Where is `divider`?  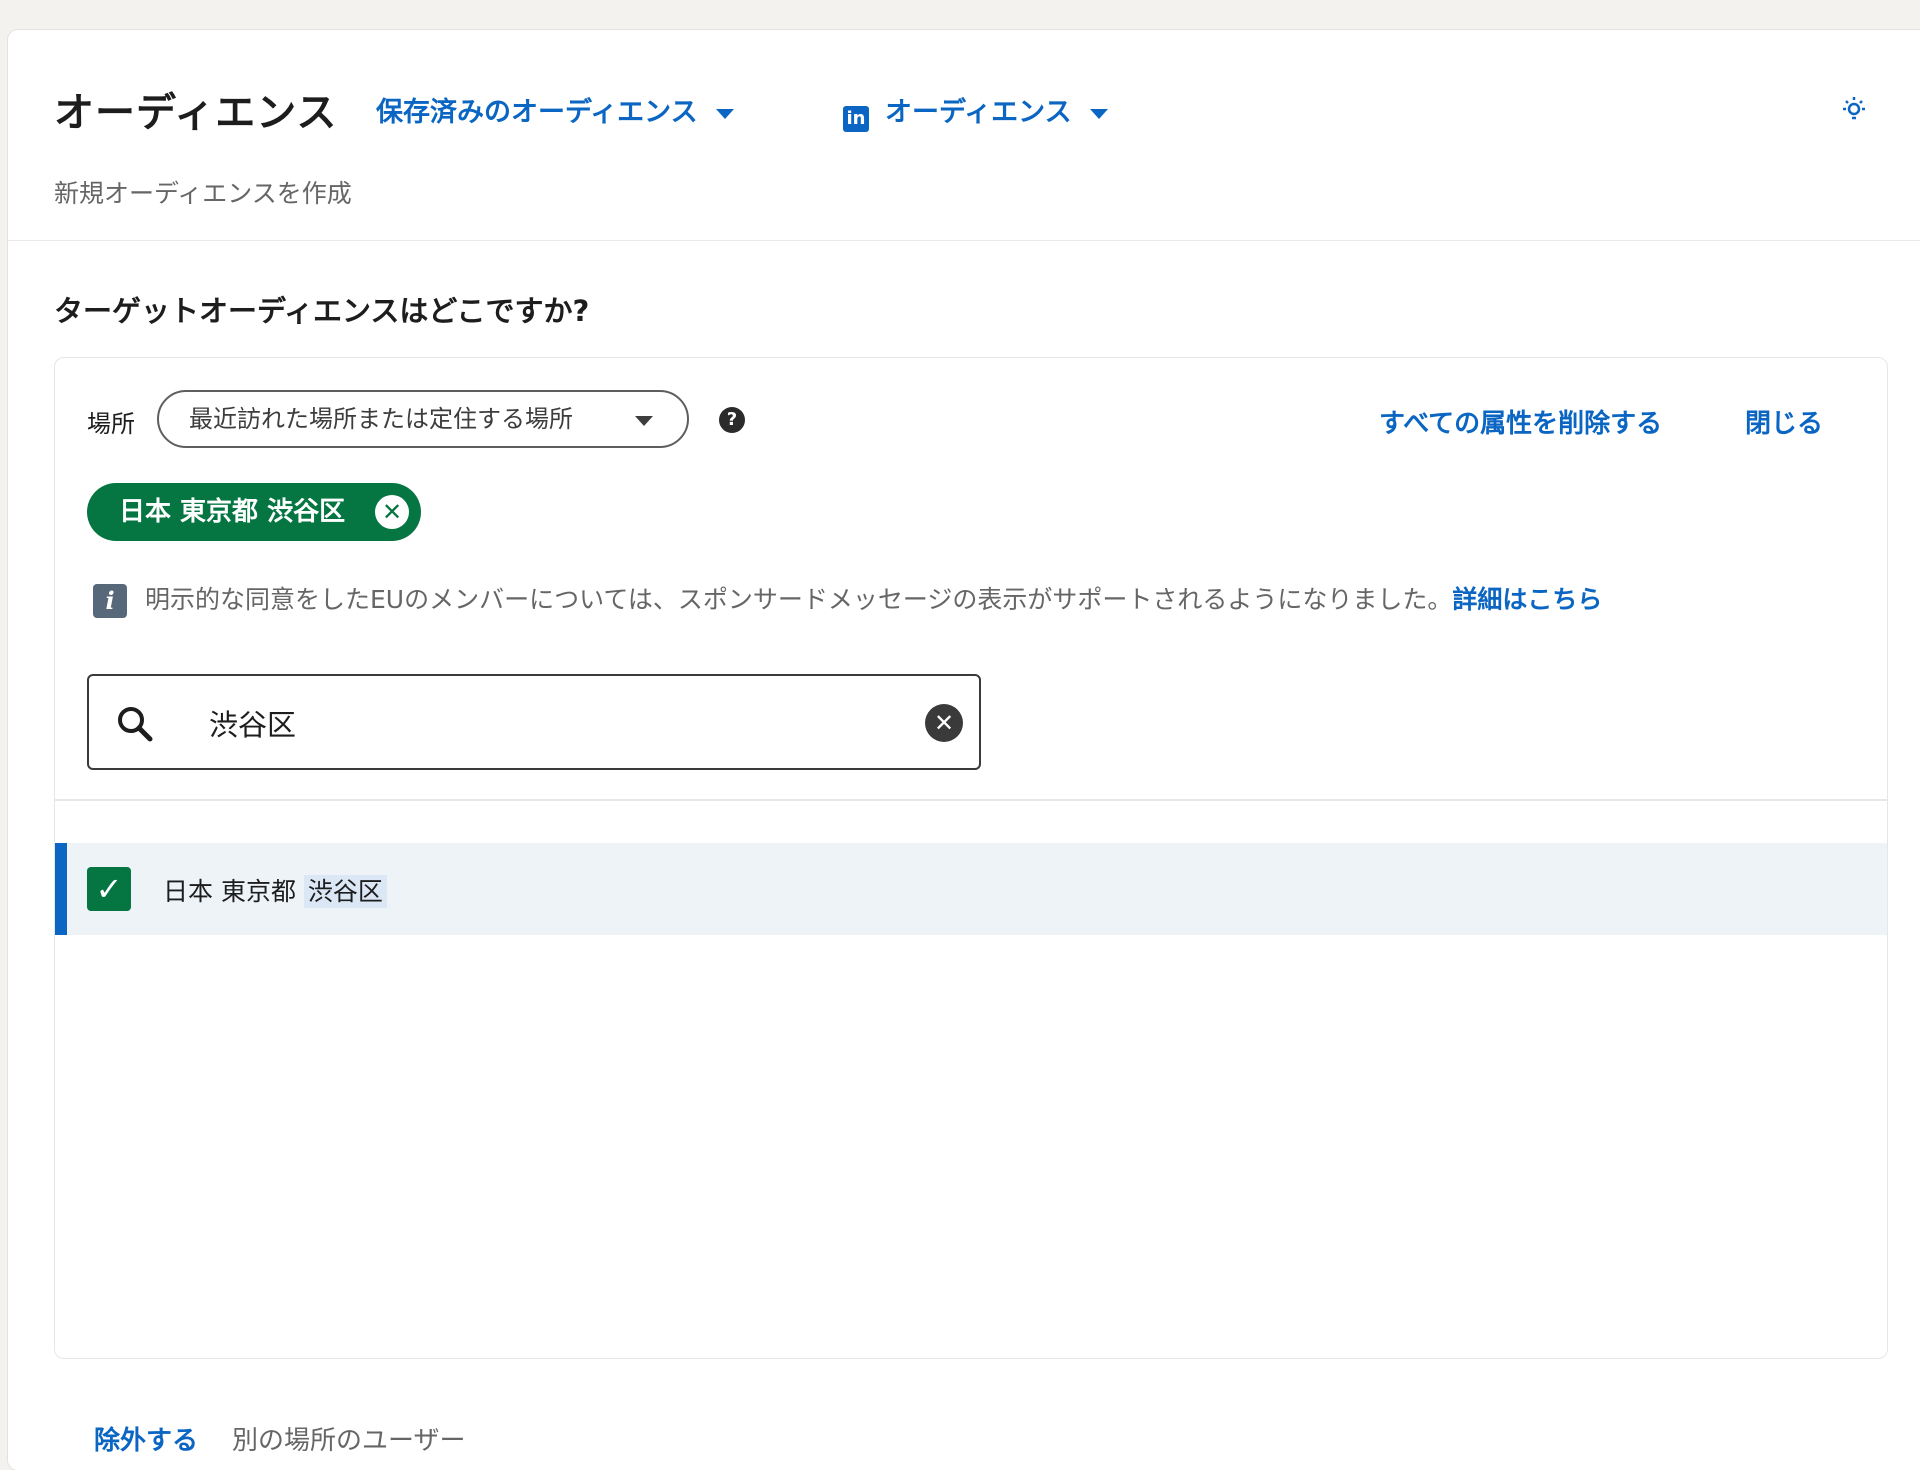
divider is located at coordinates (971, 800).